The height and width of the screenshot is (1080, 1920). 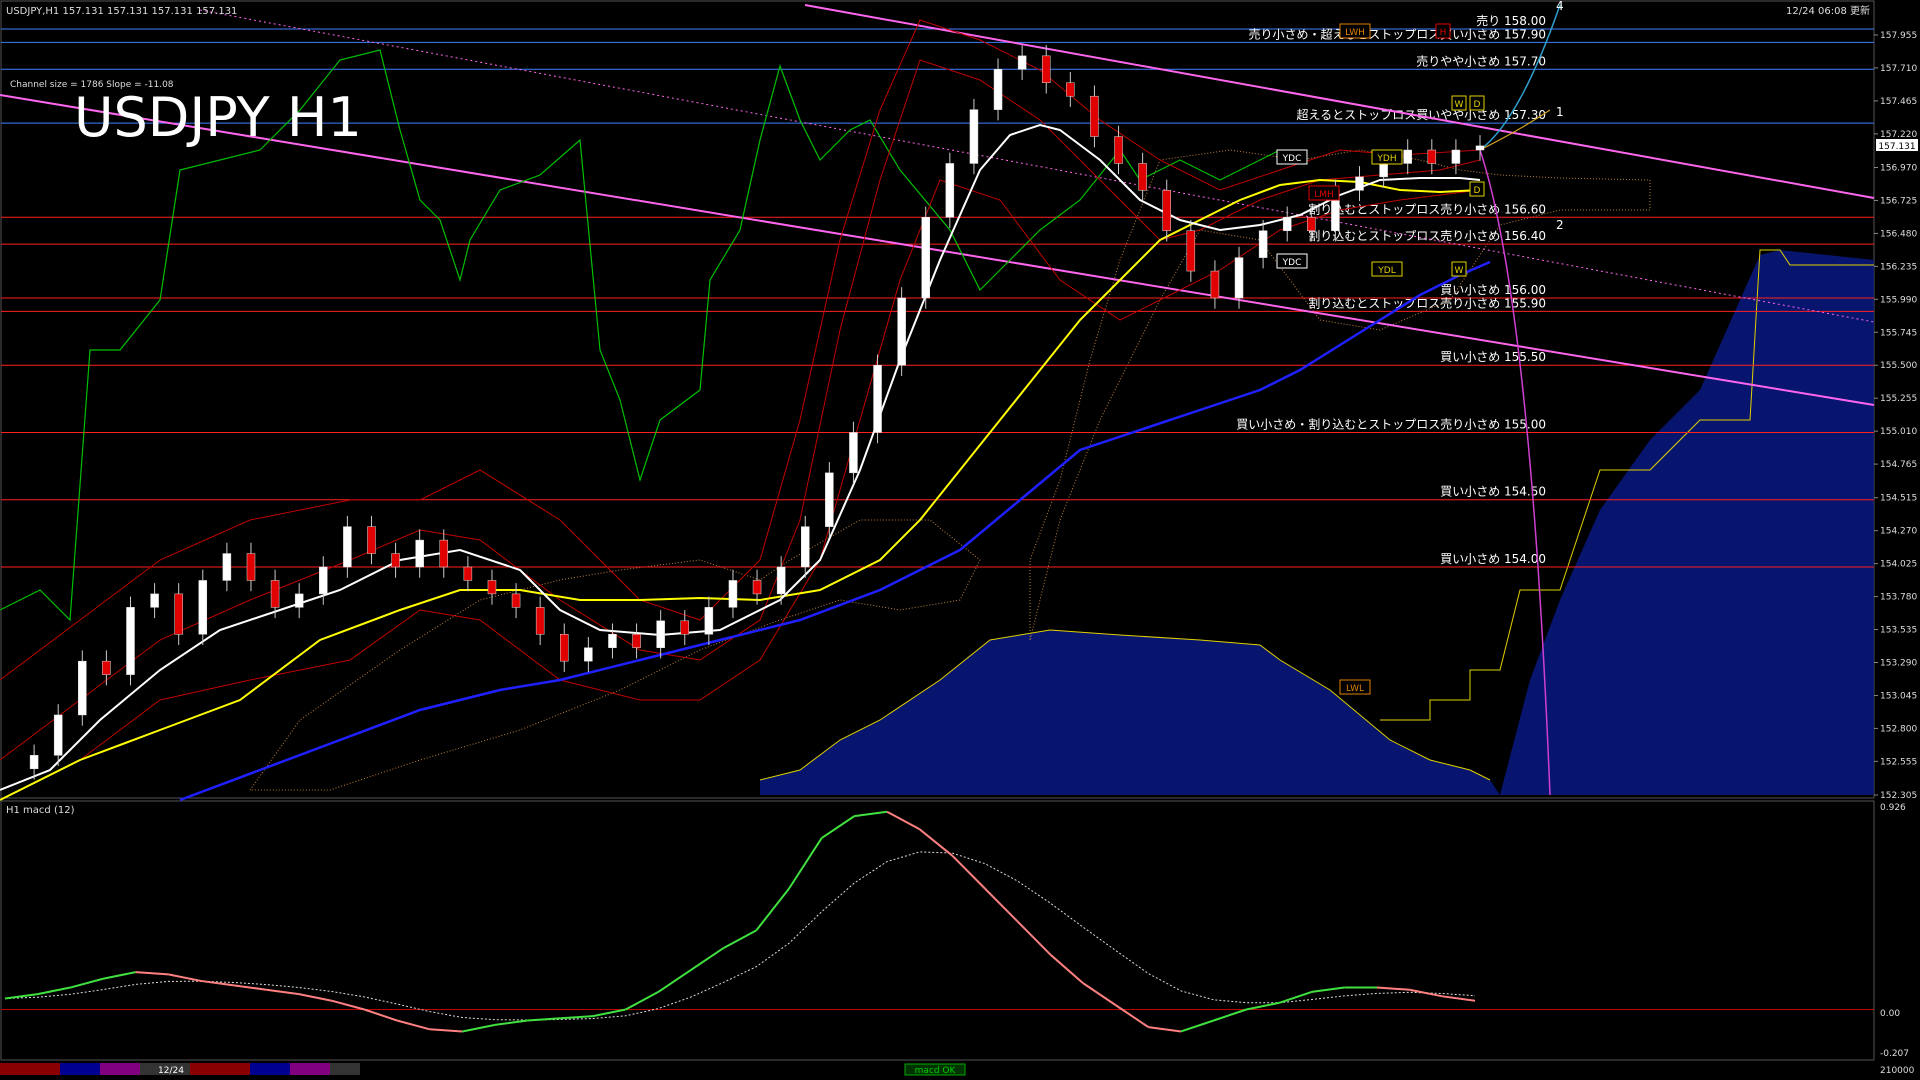 What do you see at coordinates (1898, 333) in the screenshot?
I see `price-axis-label: 155.745` at bounding box center [1898, 333].